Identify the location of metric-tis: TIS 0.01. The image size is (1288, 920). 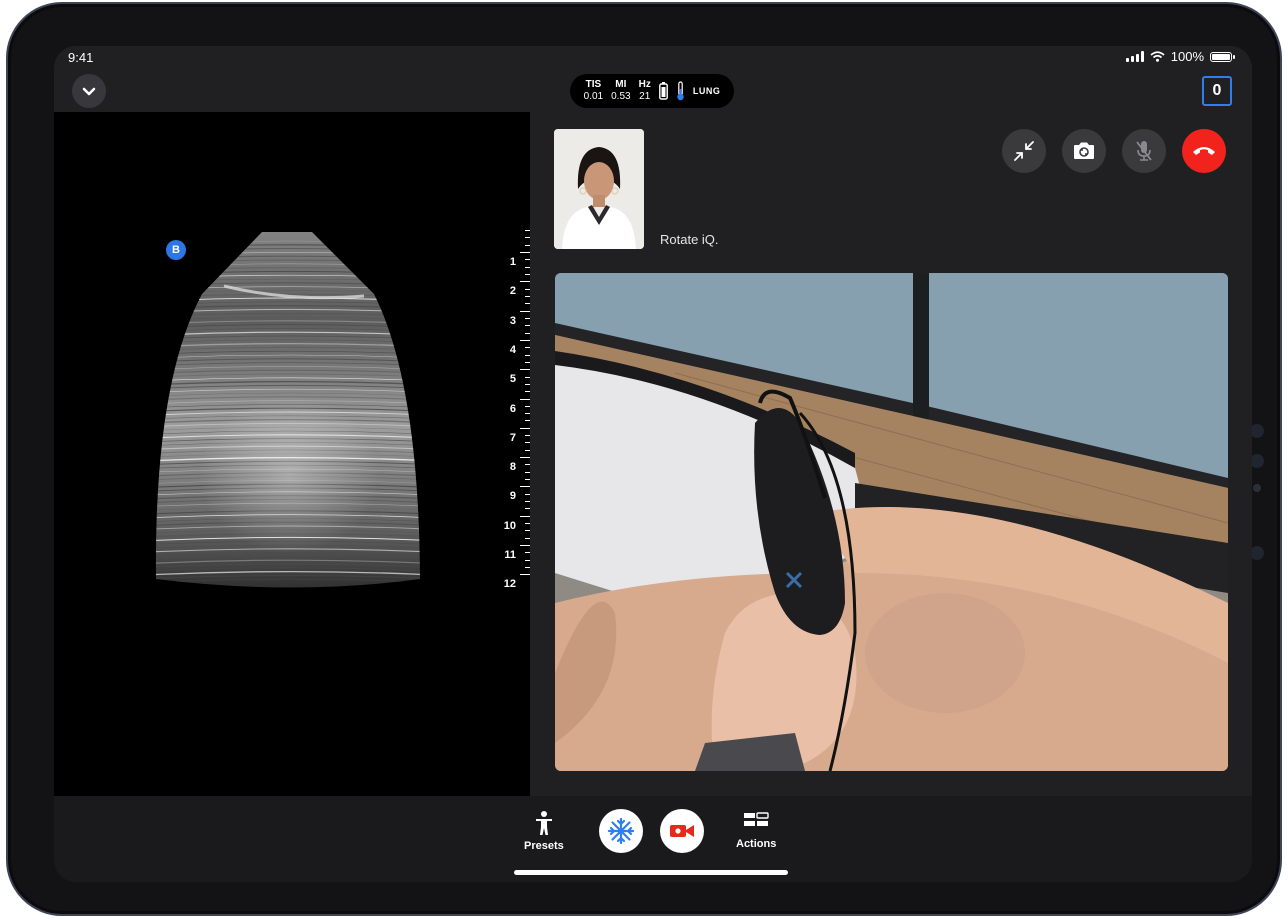
(593, 90).